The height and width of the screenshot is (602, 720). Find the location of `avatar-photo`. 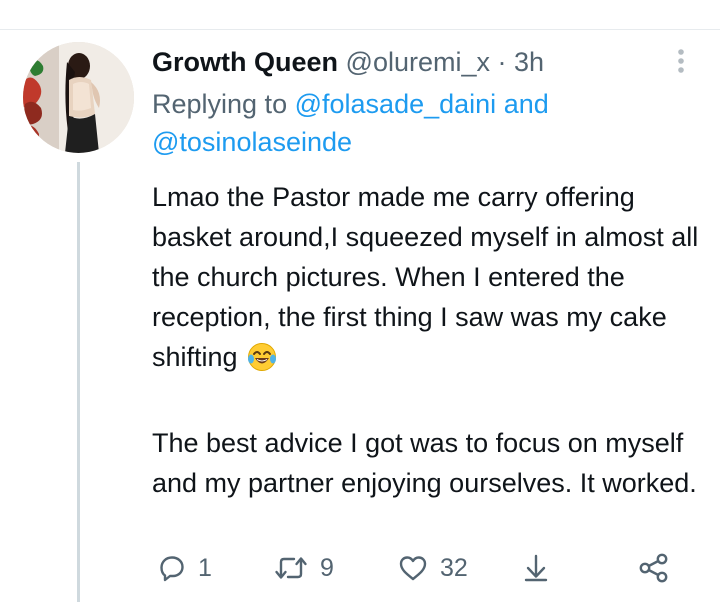

avatar-photo is located at coordinates (78, 97).